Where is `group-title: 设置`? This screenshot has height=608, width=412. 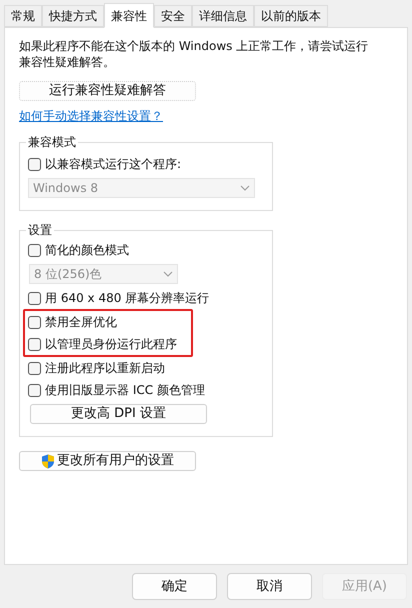
group-title: 设置 is located at coordinates (40, 230).